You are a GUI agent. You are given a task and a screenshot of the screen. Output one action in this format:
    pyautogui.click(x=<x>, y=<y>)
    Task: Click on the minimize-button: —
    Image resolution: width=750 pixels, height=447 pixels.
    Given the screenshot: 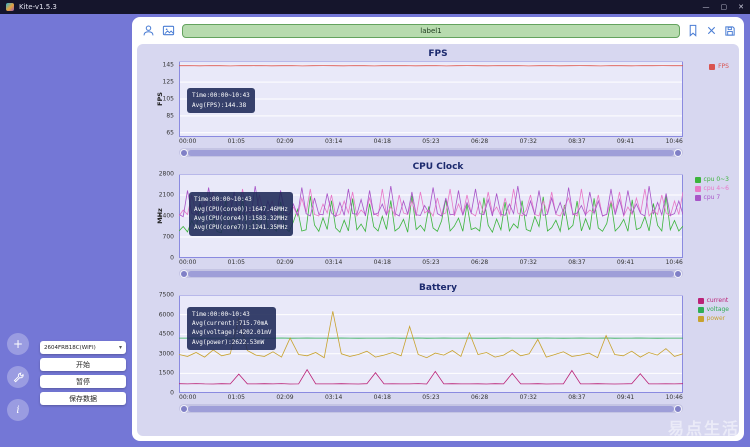 What is the action you would take?
    pyautogui.click(x=706, y=7)
    